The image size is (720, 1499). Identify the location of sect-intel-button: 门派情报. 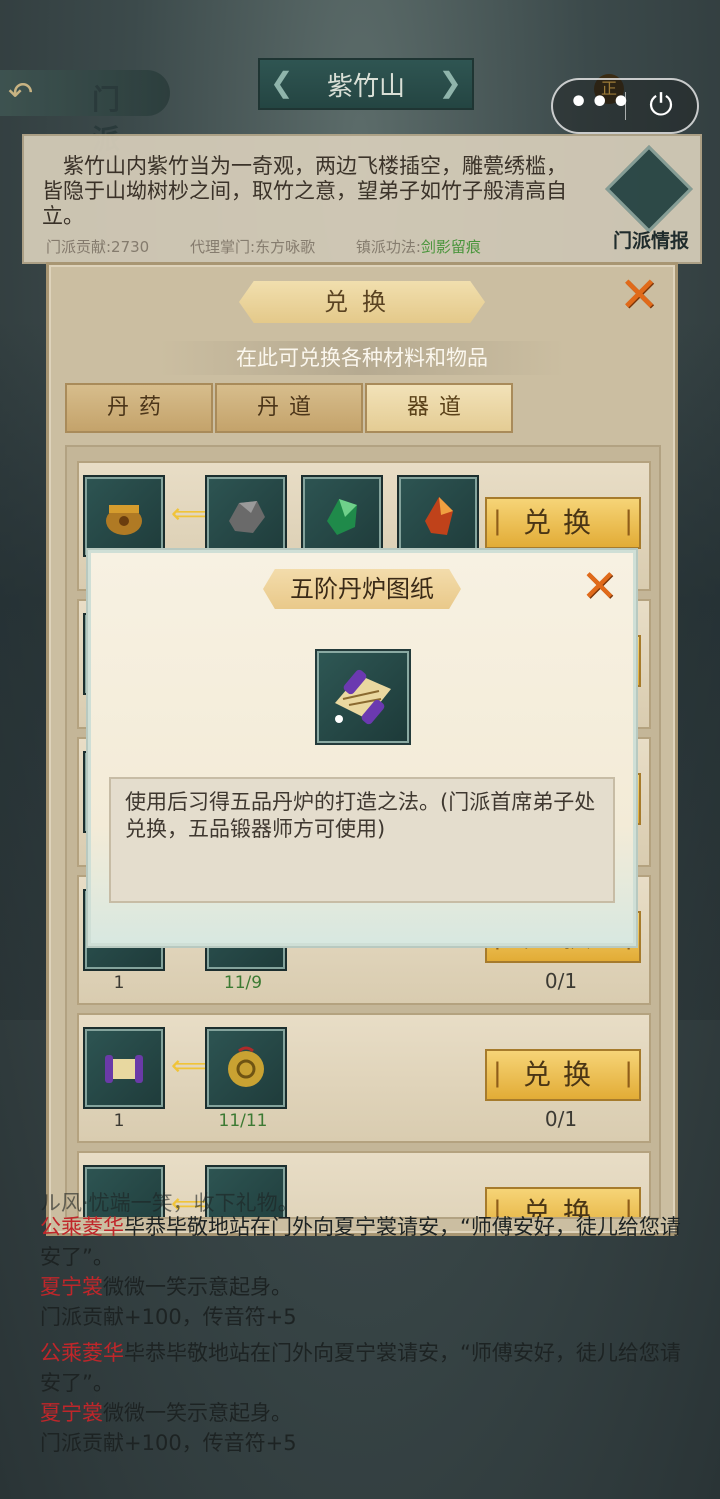
(649, 199).